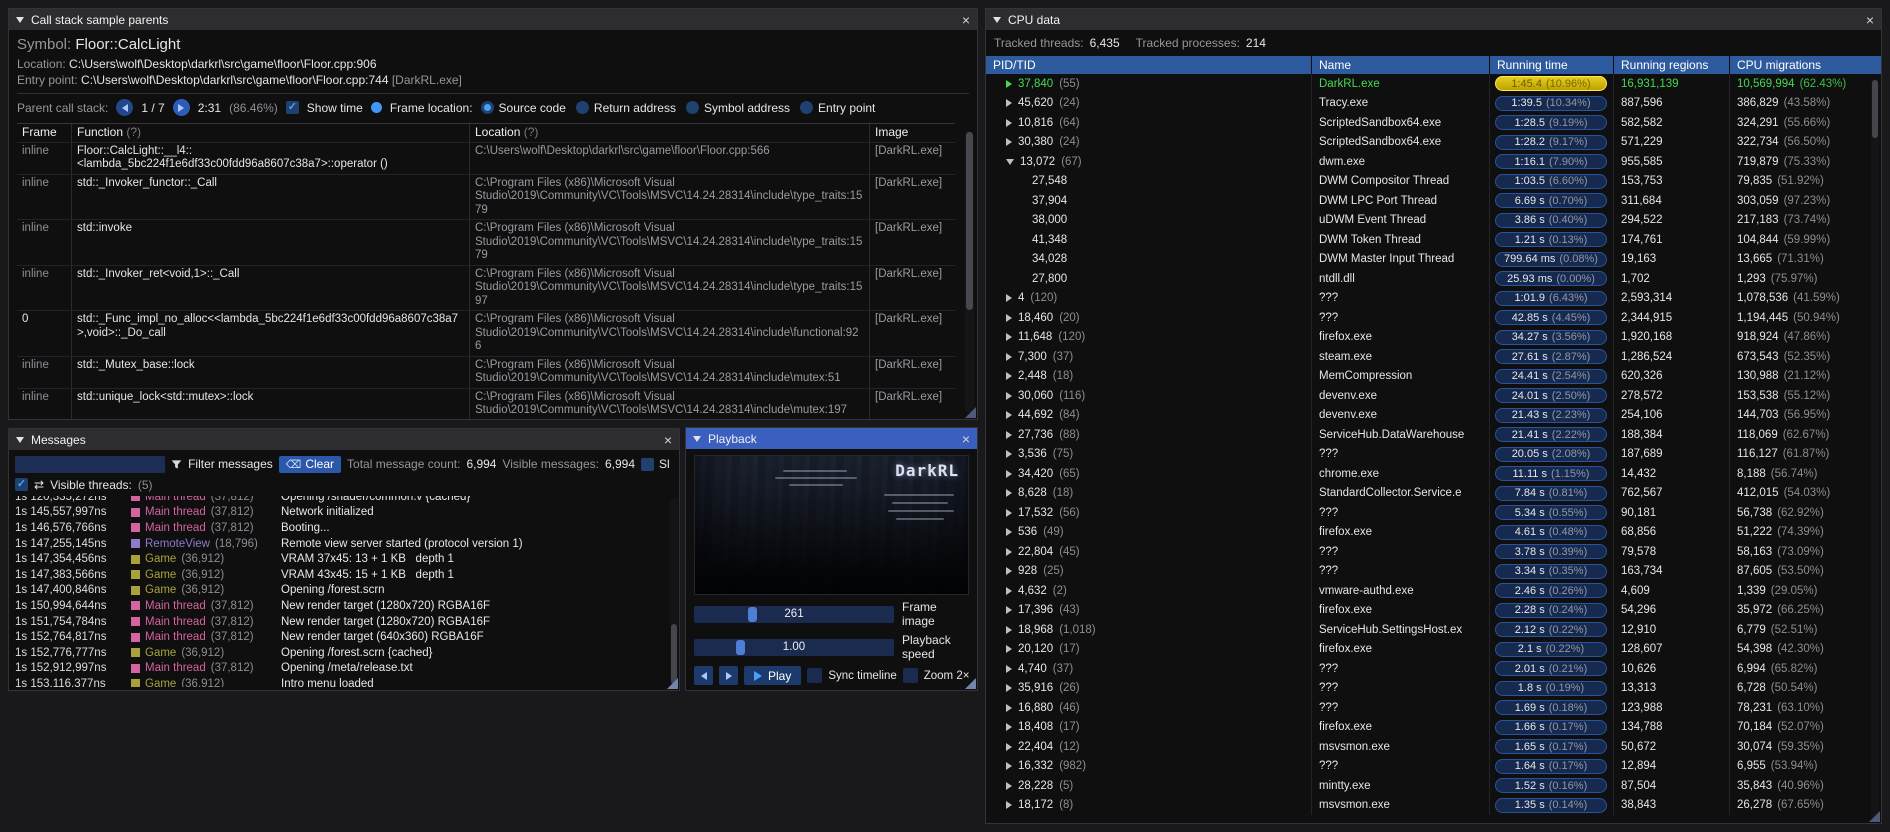  Describe the element at coordinates (794, 647) in the screenshot. I see `playback-speed-slider: 1.00` at that location.